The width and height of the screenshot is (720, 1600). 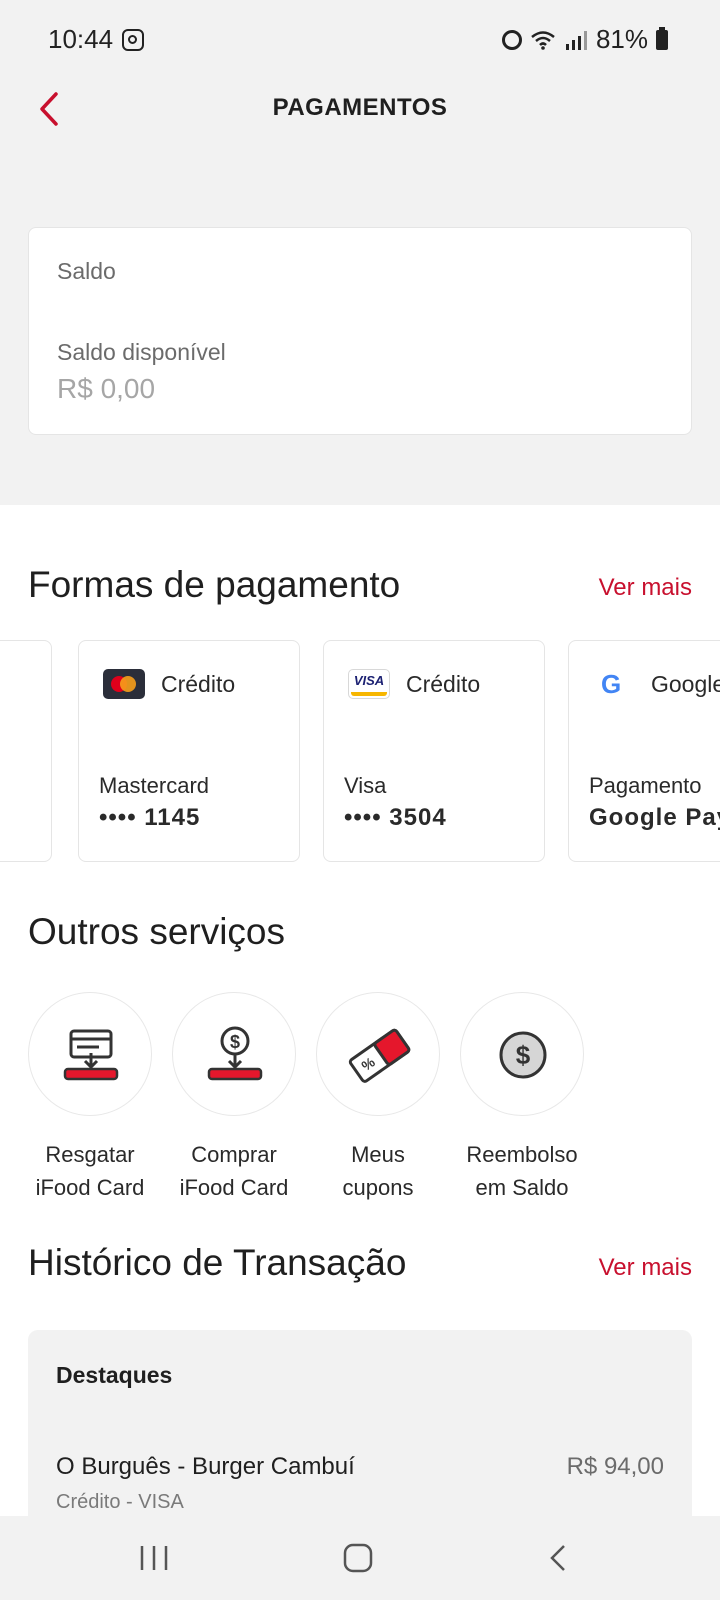 I want to click on service-buy-ifood-card: $ Comprar iFood Card, so click(x=234, y=1098).